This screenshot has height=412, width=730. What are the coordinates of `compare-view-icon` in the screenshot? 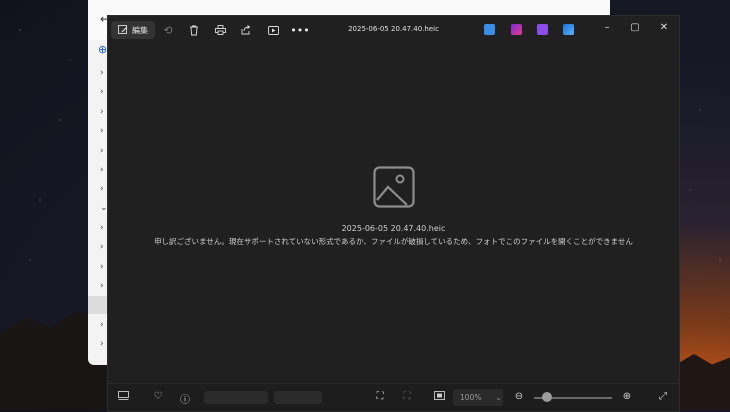 It's located at (439, 397).